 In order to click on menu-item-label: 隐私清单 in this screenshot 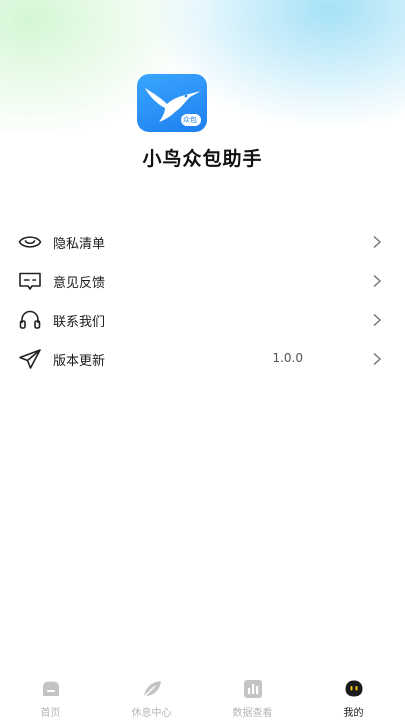, I will do `click(79, 244)`.